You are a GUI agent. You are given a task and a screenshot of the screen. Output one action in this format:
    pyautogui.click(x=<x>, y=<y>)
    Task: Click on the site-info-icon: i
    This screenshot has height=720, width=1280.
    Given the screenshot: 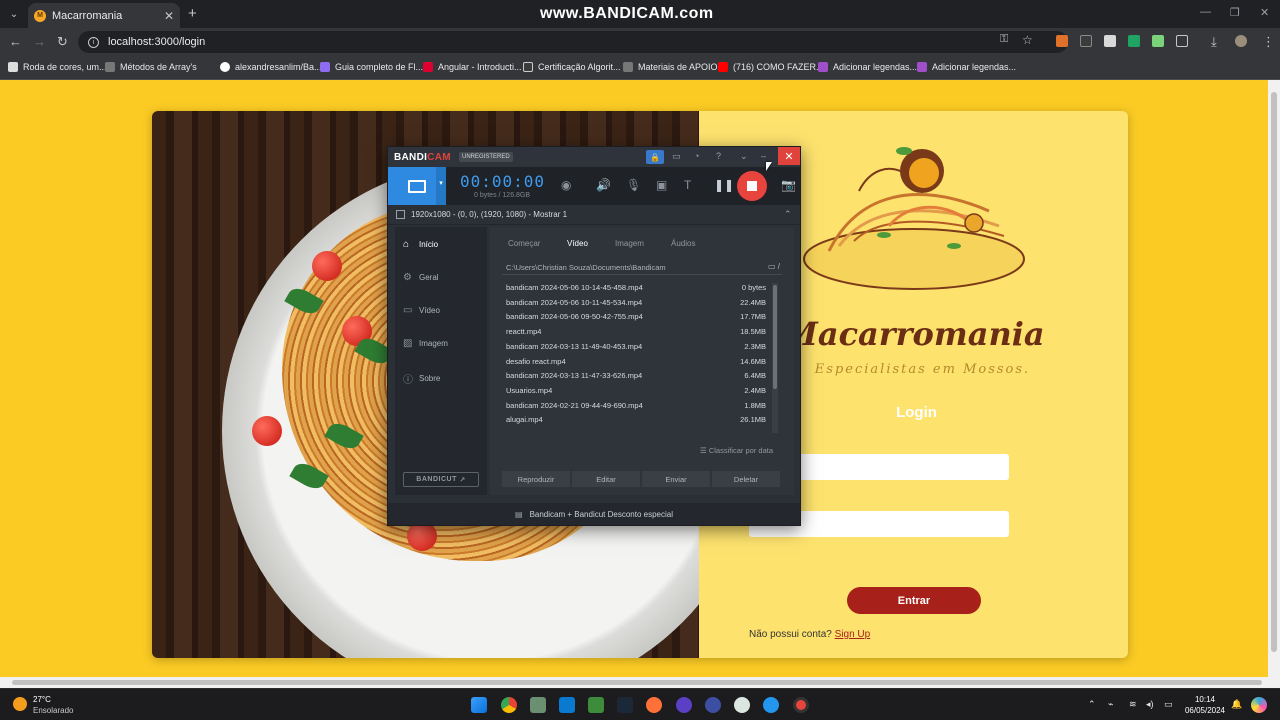 What is the action you would take?
    pyautogui.click(x=93, y=42)
    